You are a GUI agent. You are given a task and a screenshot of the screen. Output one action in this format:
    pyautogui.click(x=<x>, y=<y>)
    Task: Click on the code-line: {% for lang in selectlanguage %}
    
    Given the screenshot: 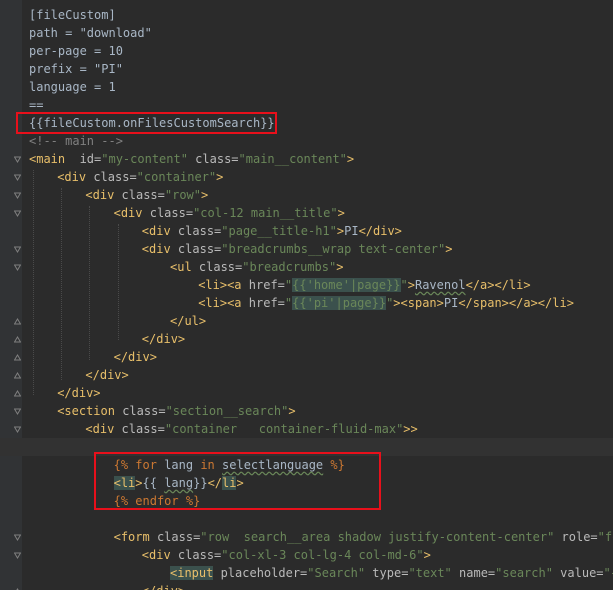 What is the action you would take?
    pyautogui.click(x=306, y=465)
    